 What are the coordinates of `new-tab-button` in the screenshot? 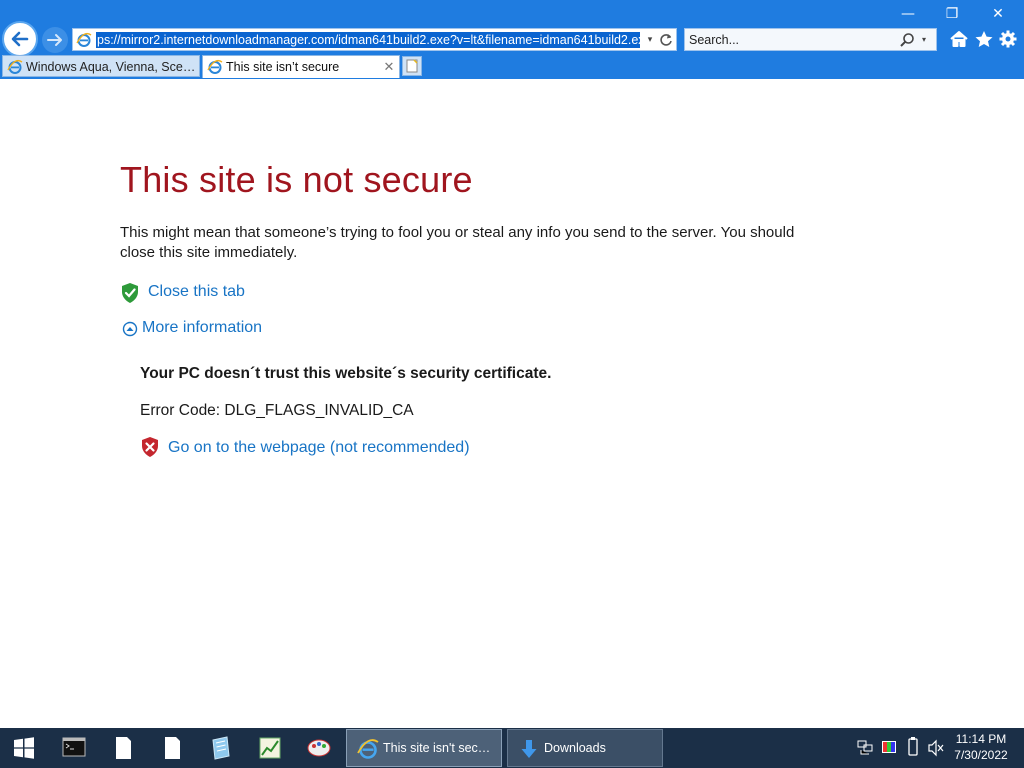 It's located at (412, 66).